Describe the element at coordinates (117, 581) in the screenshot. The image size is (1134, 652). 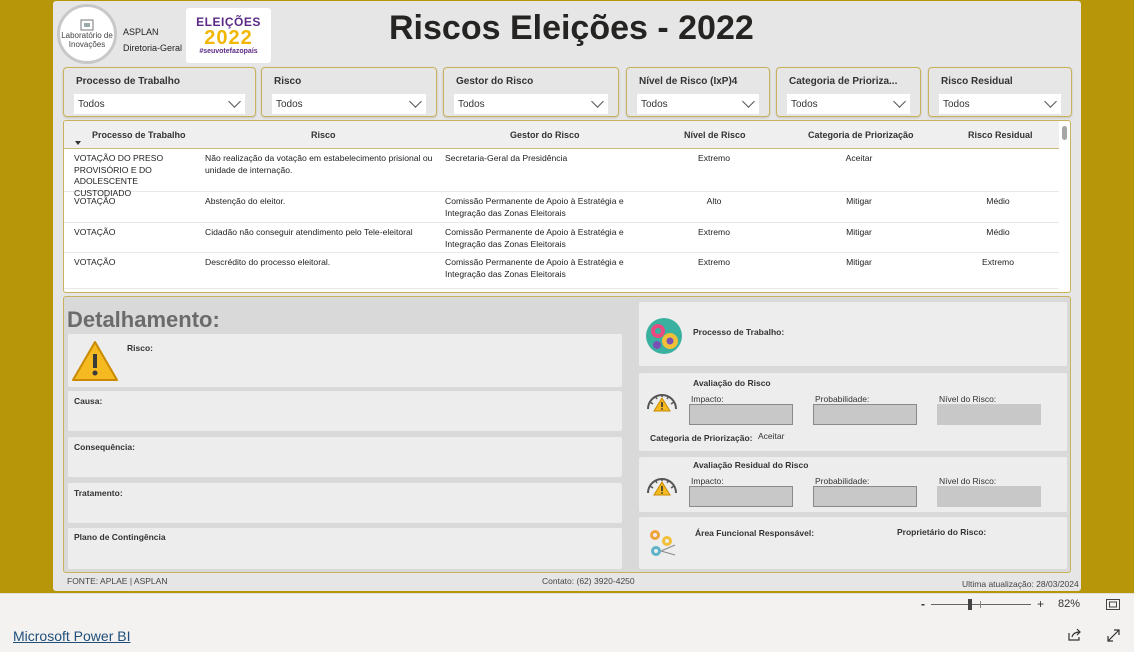
I see `source-text: FONTE: APLAE | ASPLAN` at that location.